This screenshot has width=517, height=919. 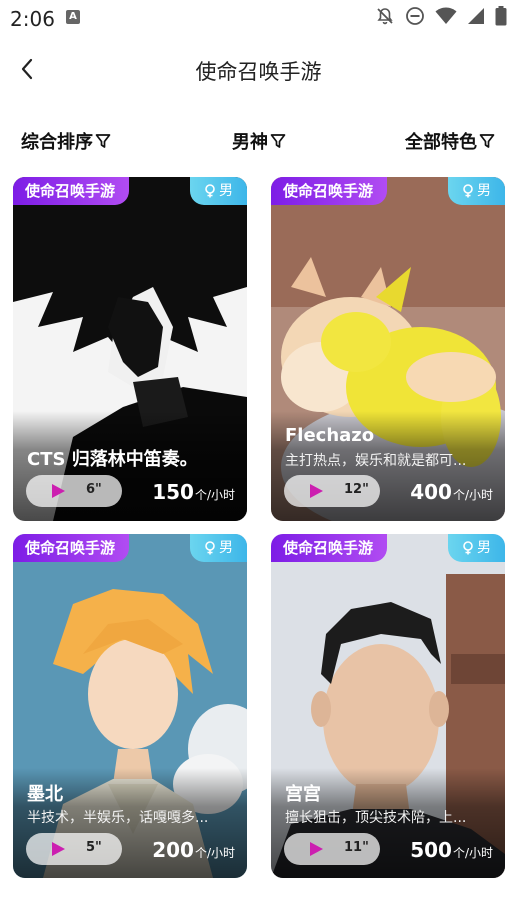 I want to click on notification-icon: A, so click(x=73, y=17).